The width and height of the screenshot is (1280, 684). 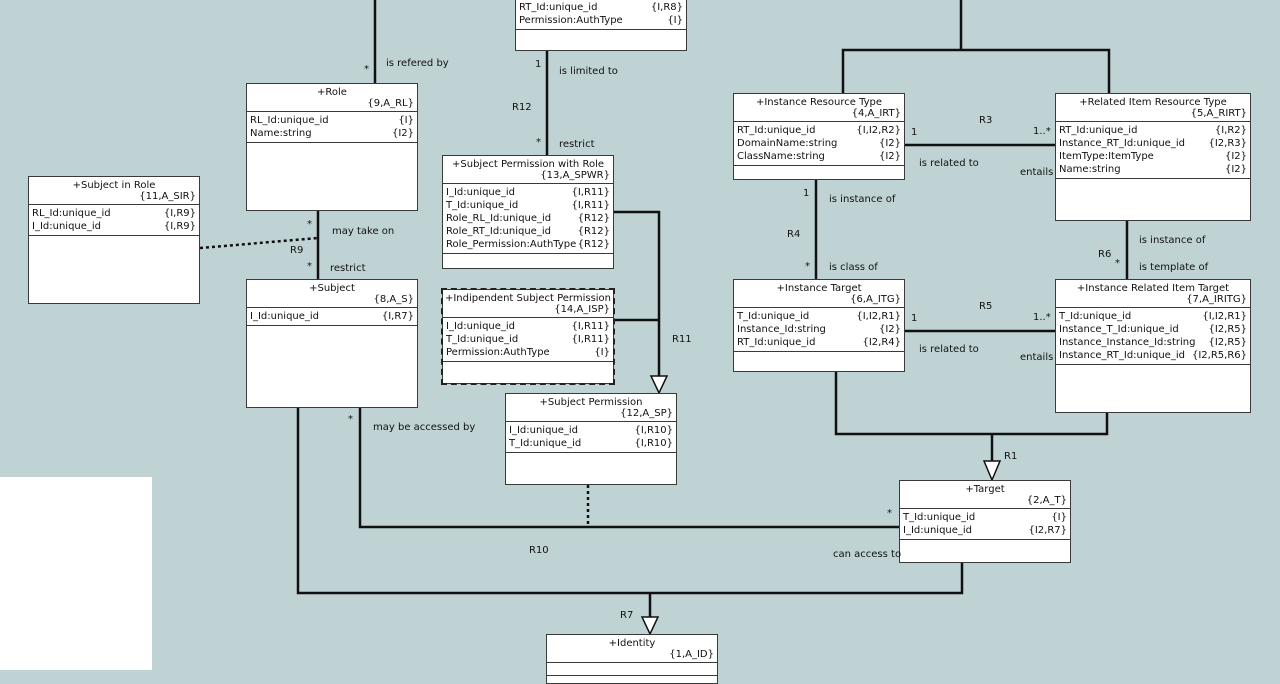 I want to click on attribute-name: Role_RL_Id:unique_id, so click(x=499, y=218).